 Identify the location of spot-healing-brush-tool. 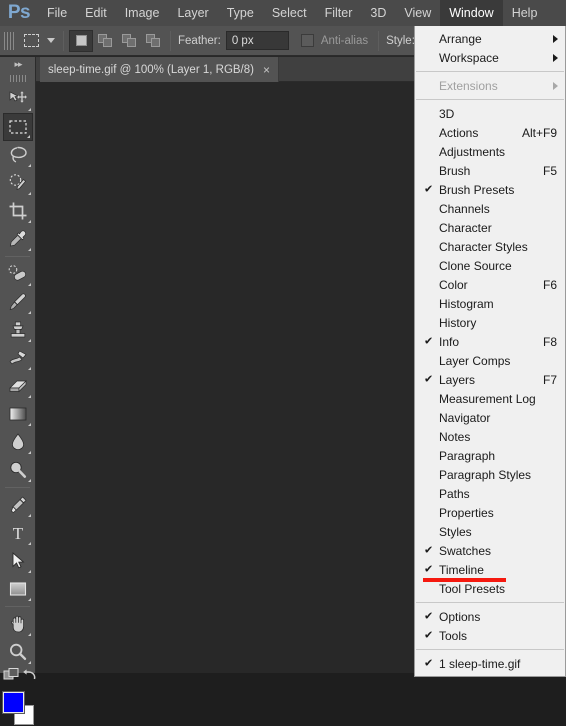
(18, 274).